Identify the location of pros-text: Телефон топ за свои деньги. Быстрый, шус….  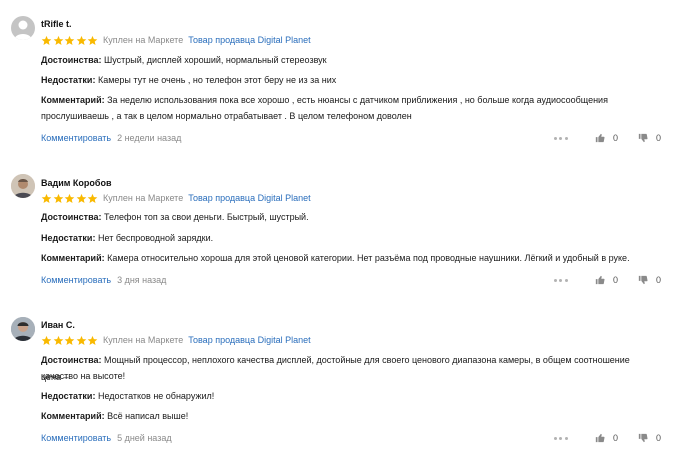
(206, 217).